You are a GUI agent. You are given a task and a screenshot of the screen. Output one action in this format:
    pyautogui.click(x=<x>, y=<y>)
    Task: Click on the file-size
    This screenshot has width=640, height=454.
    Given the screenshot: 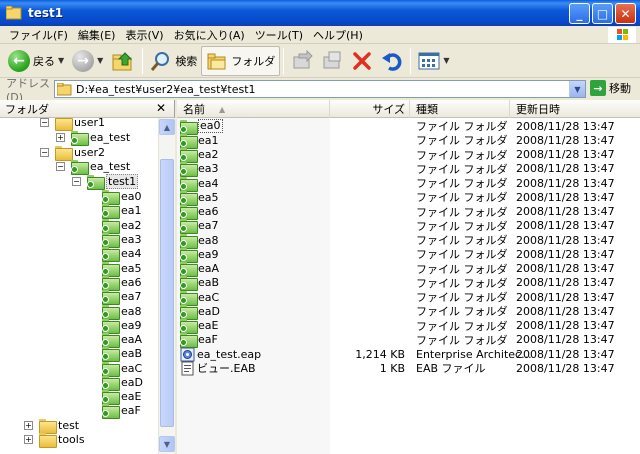 What is the action you would take?
    pyautogui.click(x=371, y=155)
    